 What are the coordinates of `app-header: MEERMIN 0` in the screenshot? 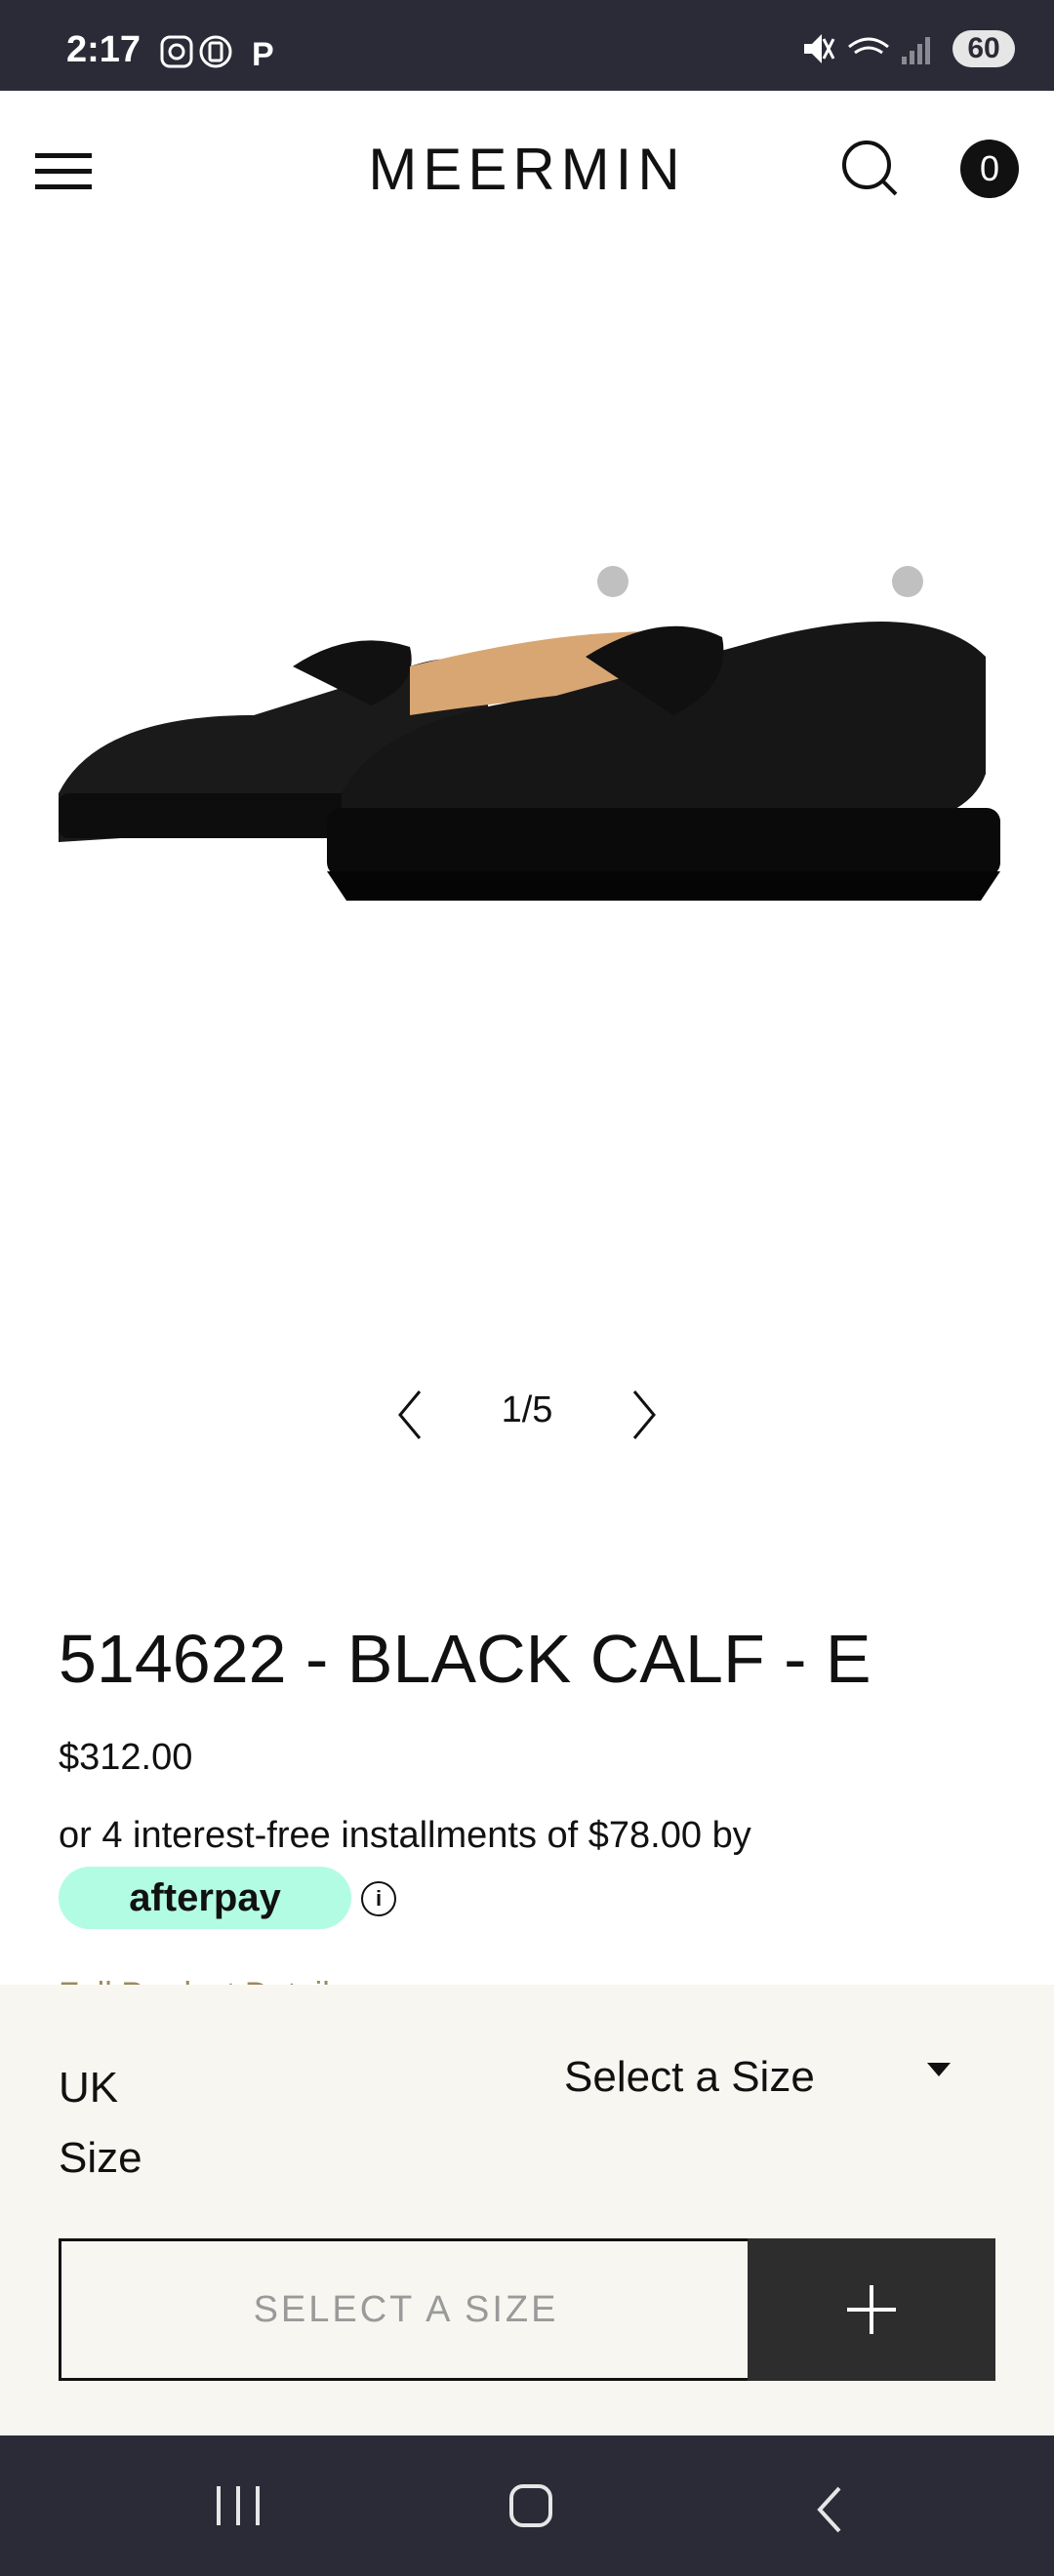 It's located at (527, 169).